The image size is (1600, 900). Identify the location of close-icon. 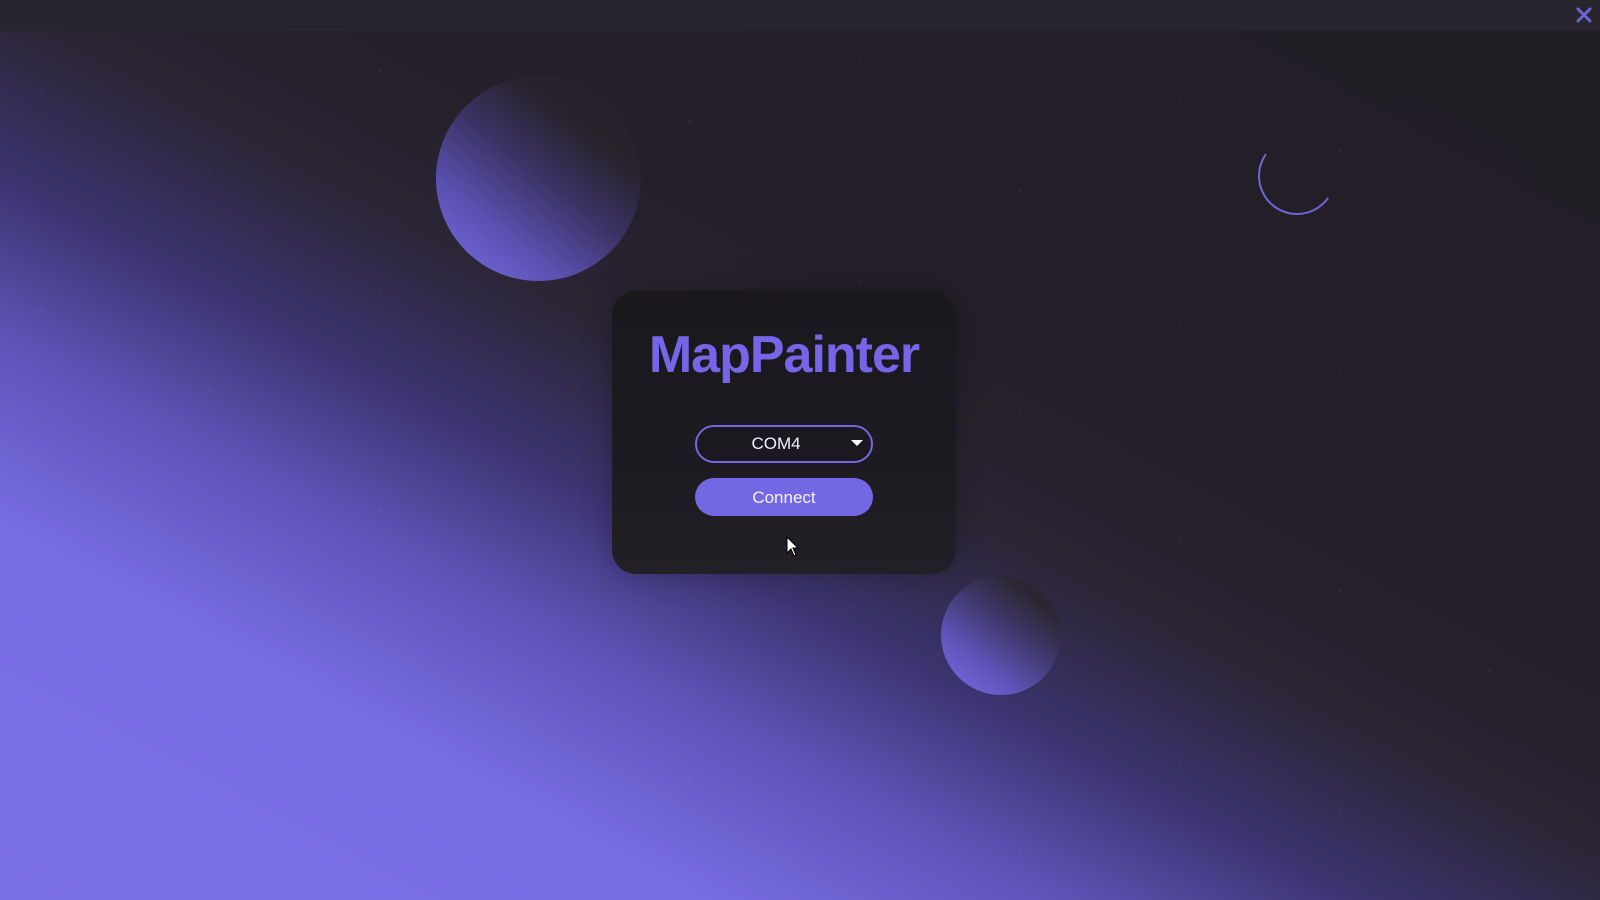
(1584, 15).